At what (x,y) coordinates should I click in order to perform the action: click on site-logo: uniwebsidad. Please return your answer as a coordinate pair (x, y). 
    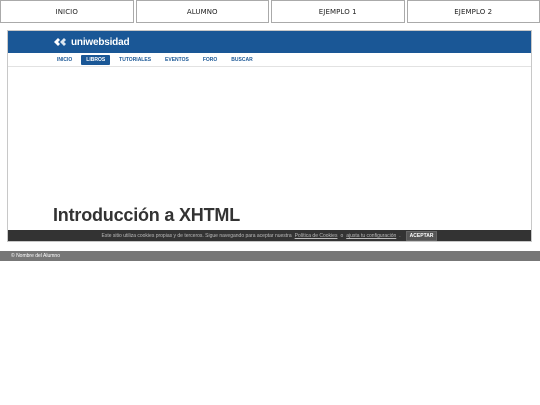
    Looking at the image, I should click on (91, 42).